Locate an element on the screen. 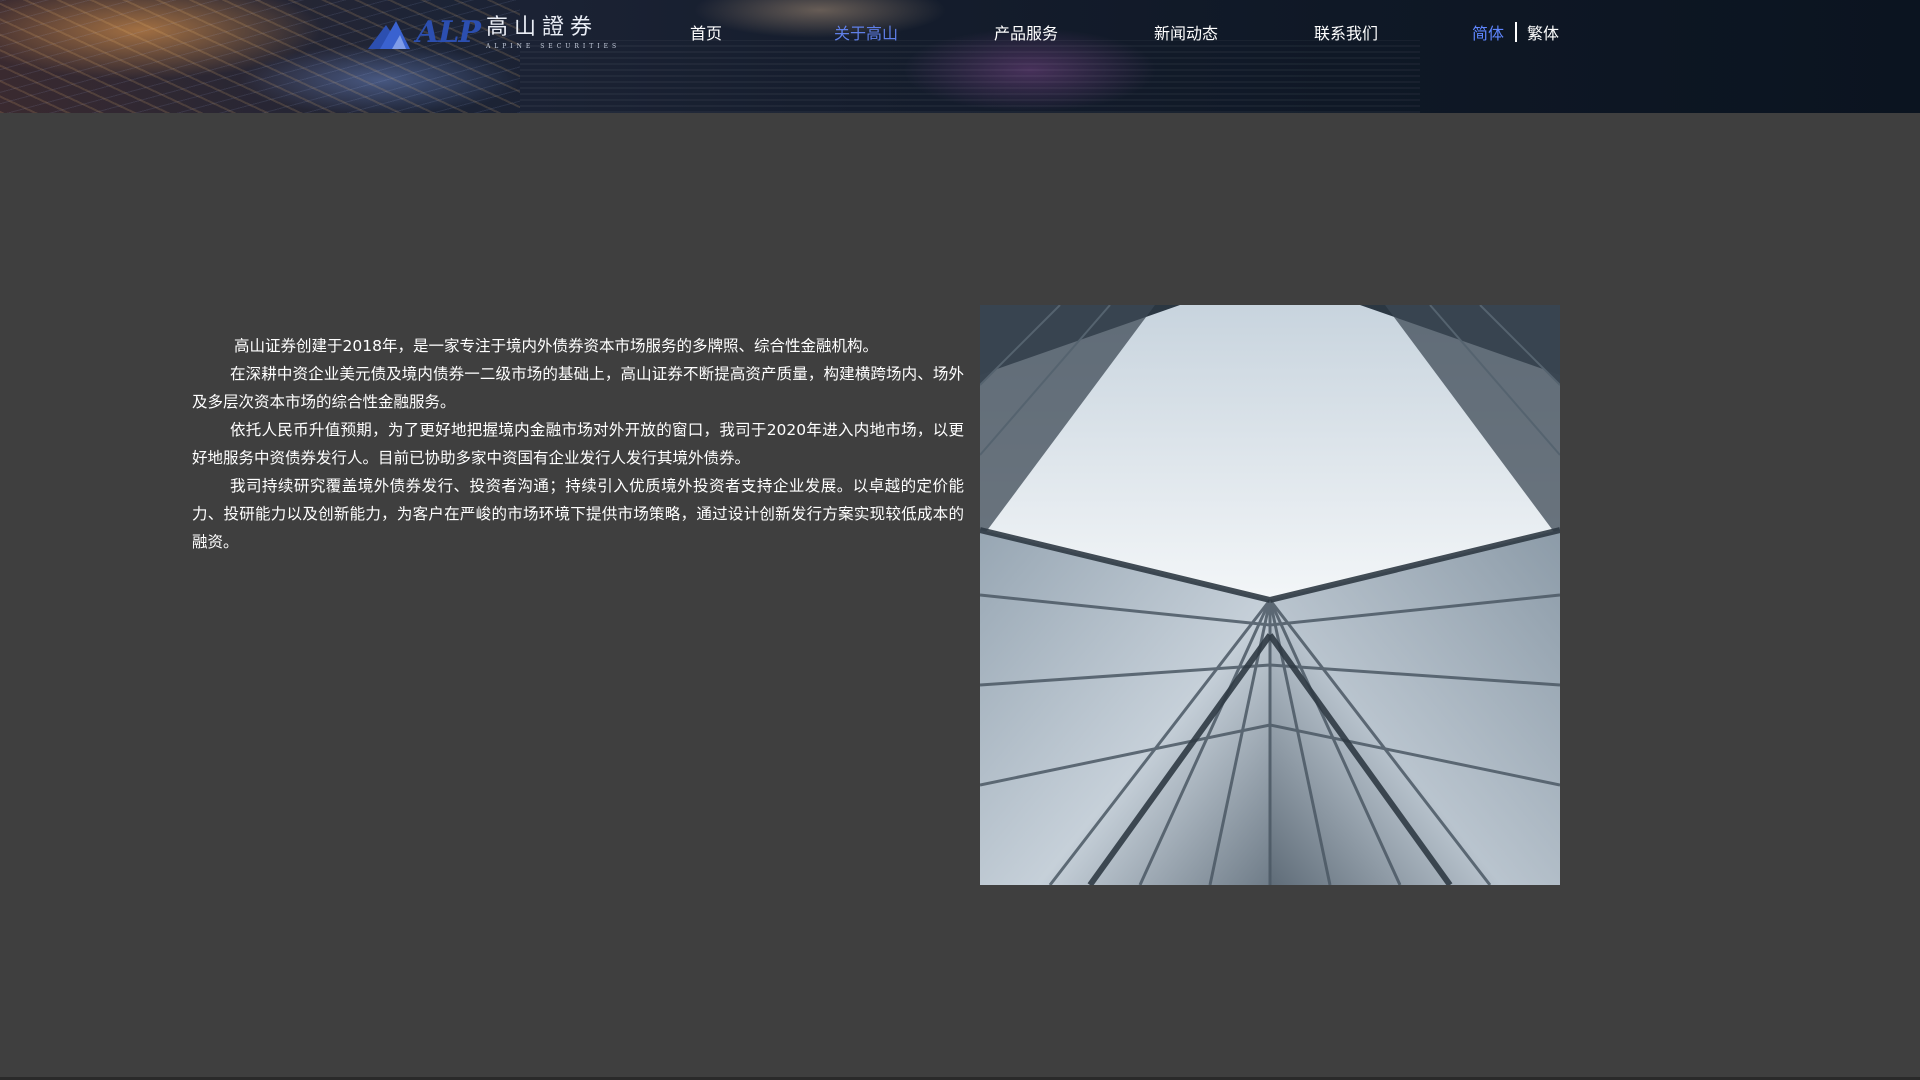 The image size is (1920, 1080). language-divider is located at coordinates (1516, 32).